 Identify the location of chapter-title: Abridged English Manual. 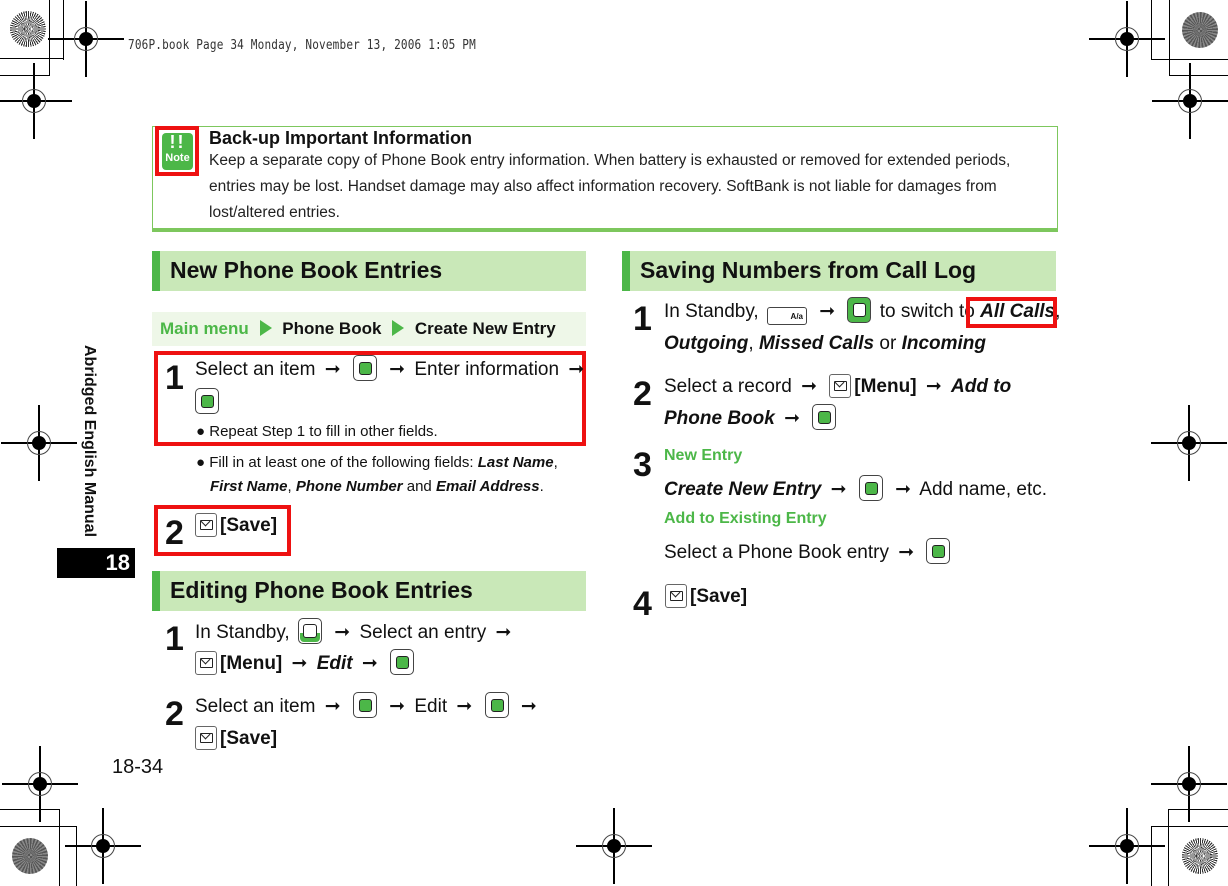
(89, 441).